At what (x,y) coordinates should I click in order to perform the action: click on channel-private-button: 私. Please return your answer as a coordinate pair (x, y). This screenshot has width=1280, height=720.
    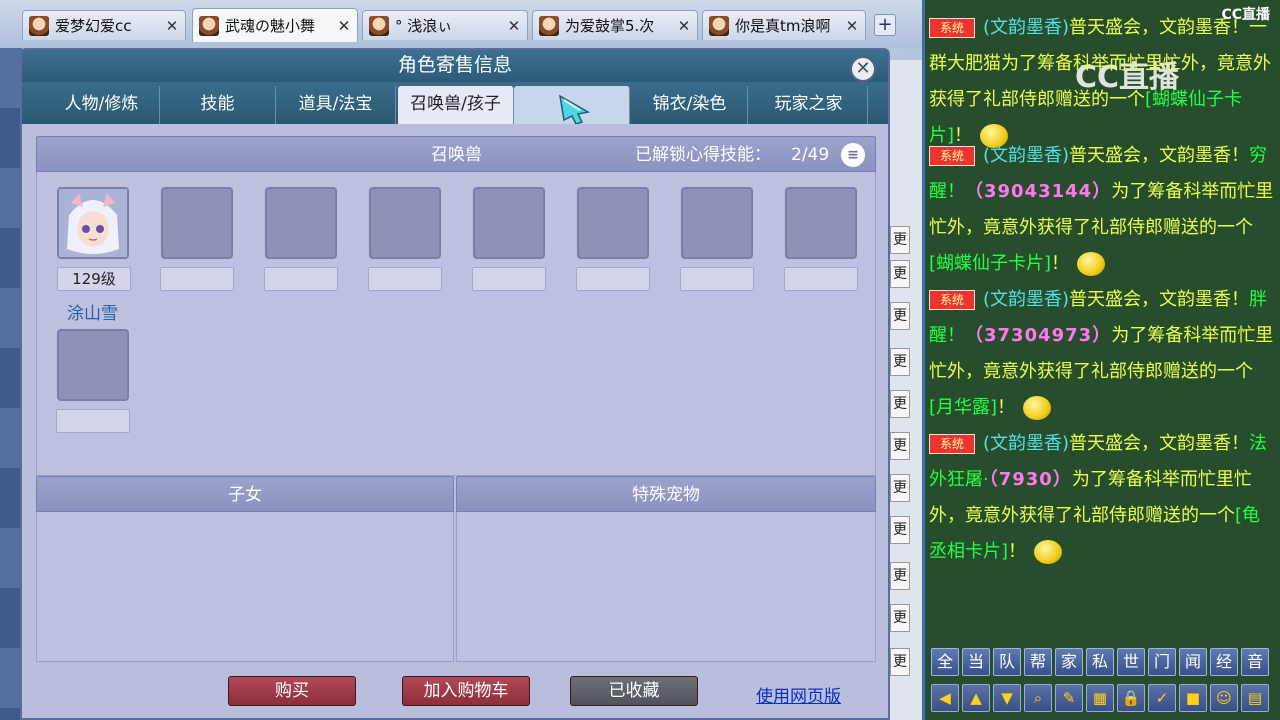
    Looking at the image, I should click on (1100, 662).